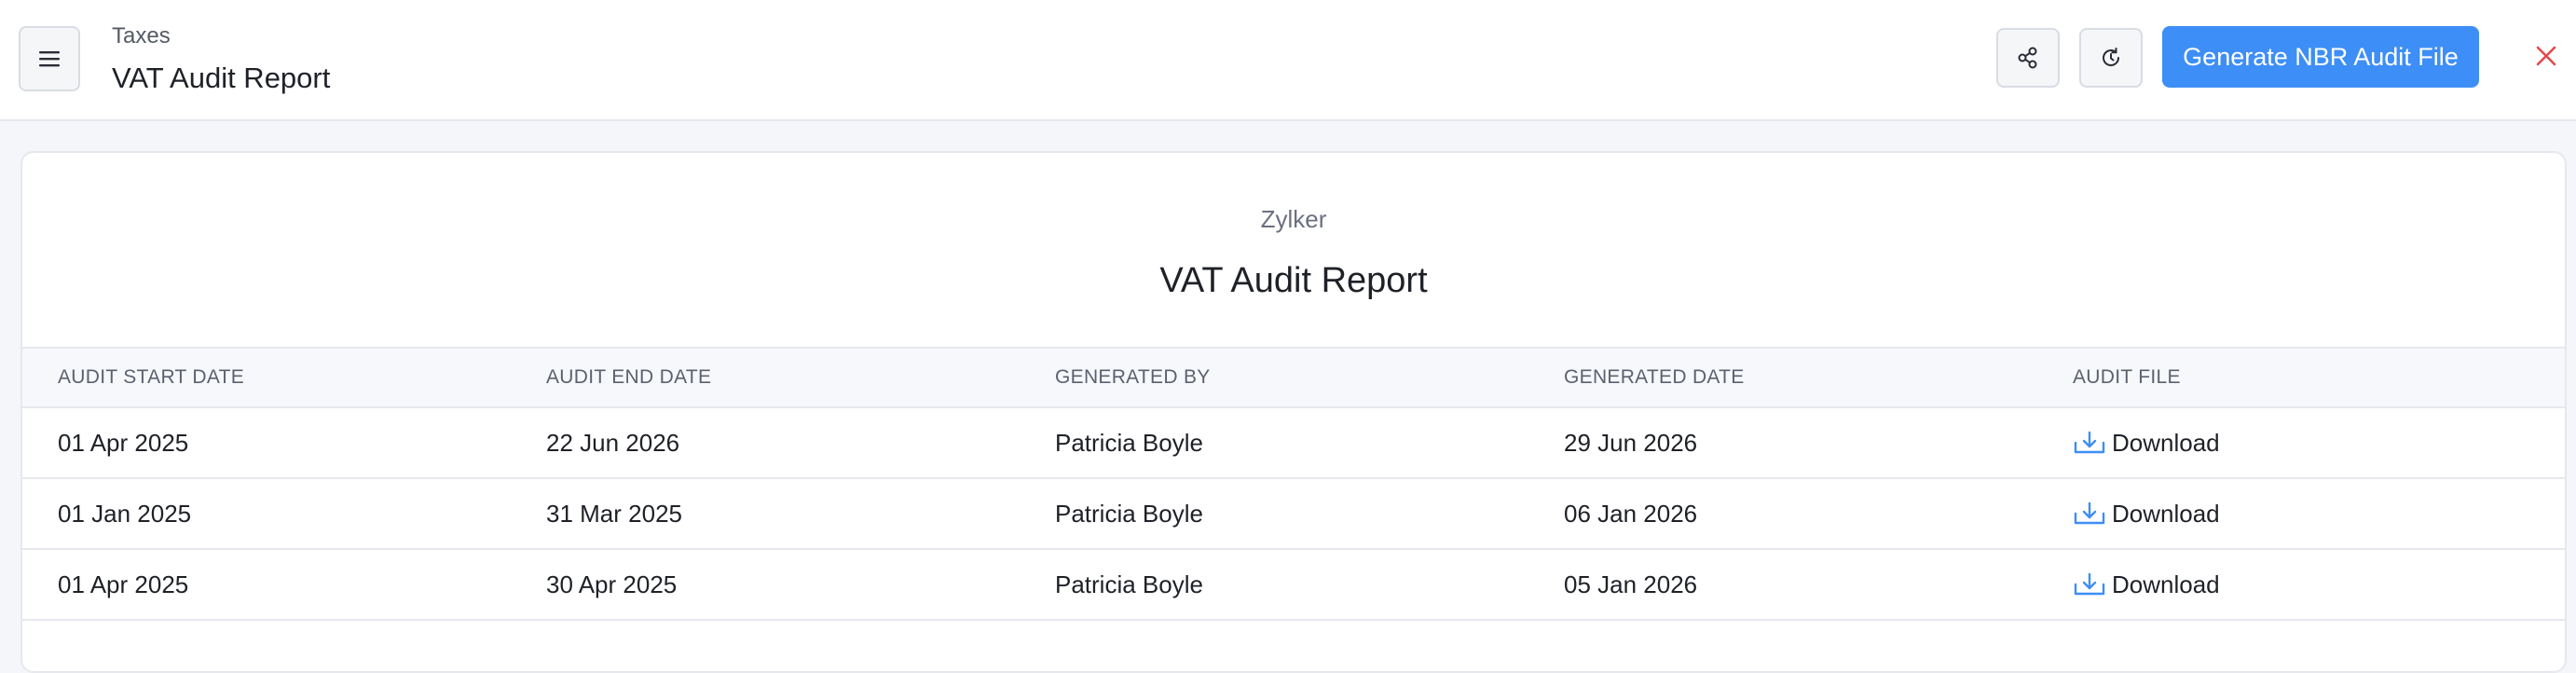 This screenshot has height=673, width=2576. I want to click on refresh-button, so click(2111, 58).